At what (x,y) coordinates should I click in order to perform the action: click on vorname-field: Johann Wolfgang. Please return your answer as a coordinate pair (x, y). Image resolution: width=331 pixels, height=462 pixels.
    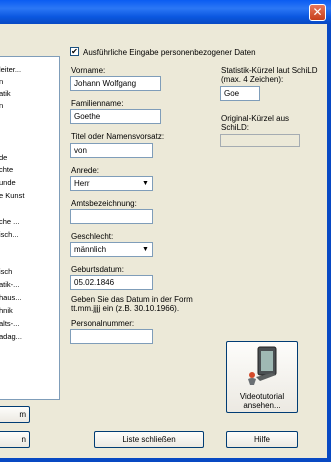
    Looking at the image, I should click on (115, 83).